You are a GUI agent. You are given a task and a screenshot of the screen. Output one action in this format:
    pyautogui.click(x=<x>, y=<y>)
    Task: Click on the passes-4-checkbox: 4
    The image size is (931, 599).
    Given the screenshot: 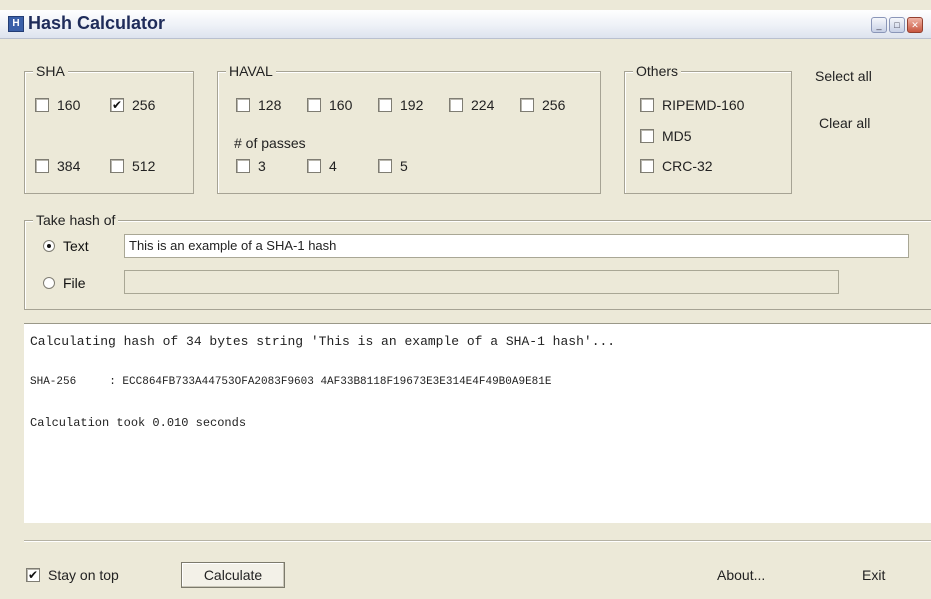 What is the action you would take?
    pyautogui.click(x=322, y=166)
    